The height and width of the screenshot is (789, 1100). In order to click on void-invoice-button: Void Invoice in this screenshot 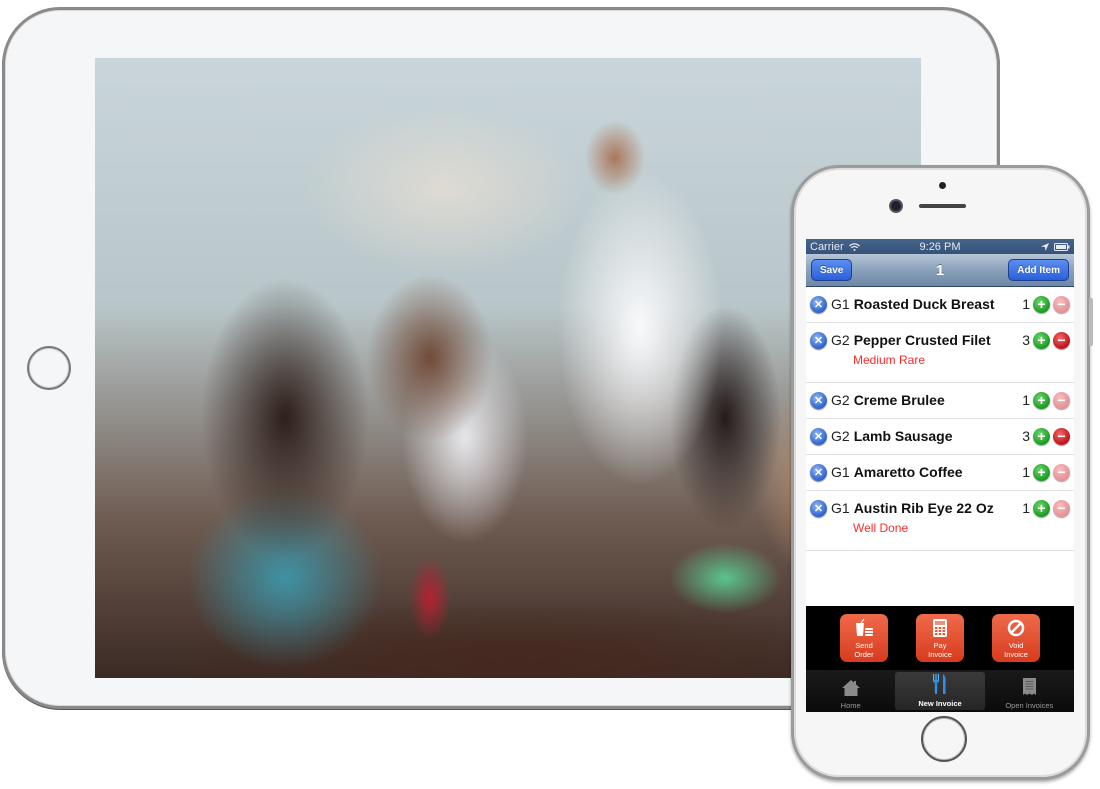, I will do `click(1016, 638)`.